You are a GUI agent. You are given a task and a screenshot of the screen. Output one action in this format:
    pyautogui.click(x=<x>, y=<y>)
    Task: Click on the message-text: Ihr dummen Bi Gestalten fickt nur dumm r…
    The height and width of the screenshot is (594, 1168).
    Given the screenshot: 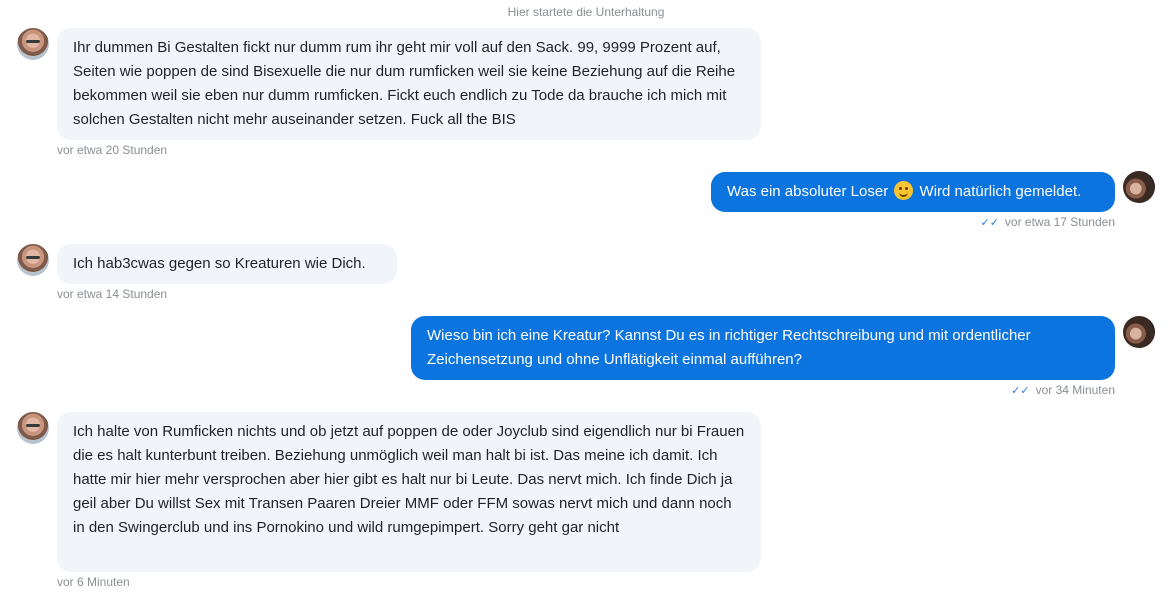 What is the action you would take?
    pyautogui.click(x=404, y=83)
    